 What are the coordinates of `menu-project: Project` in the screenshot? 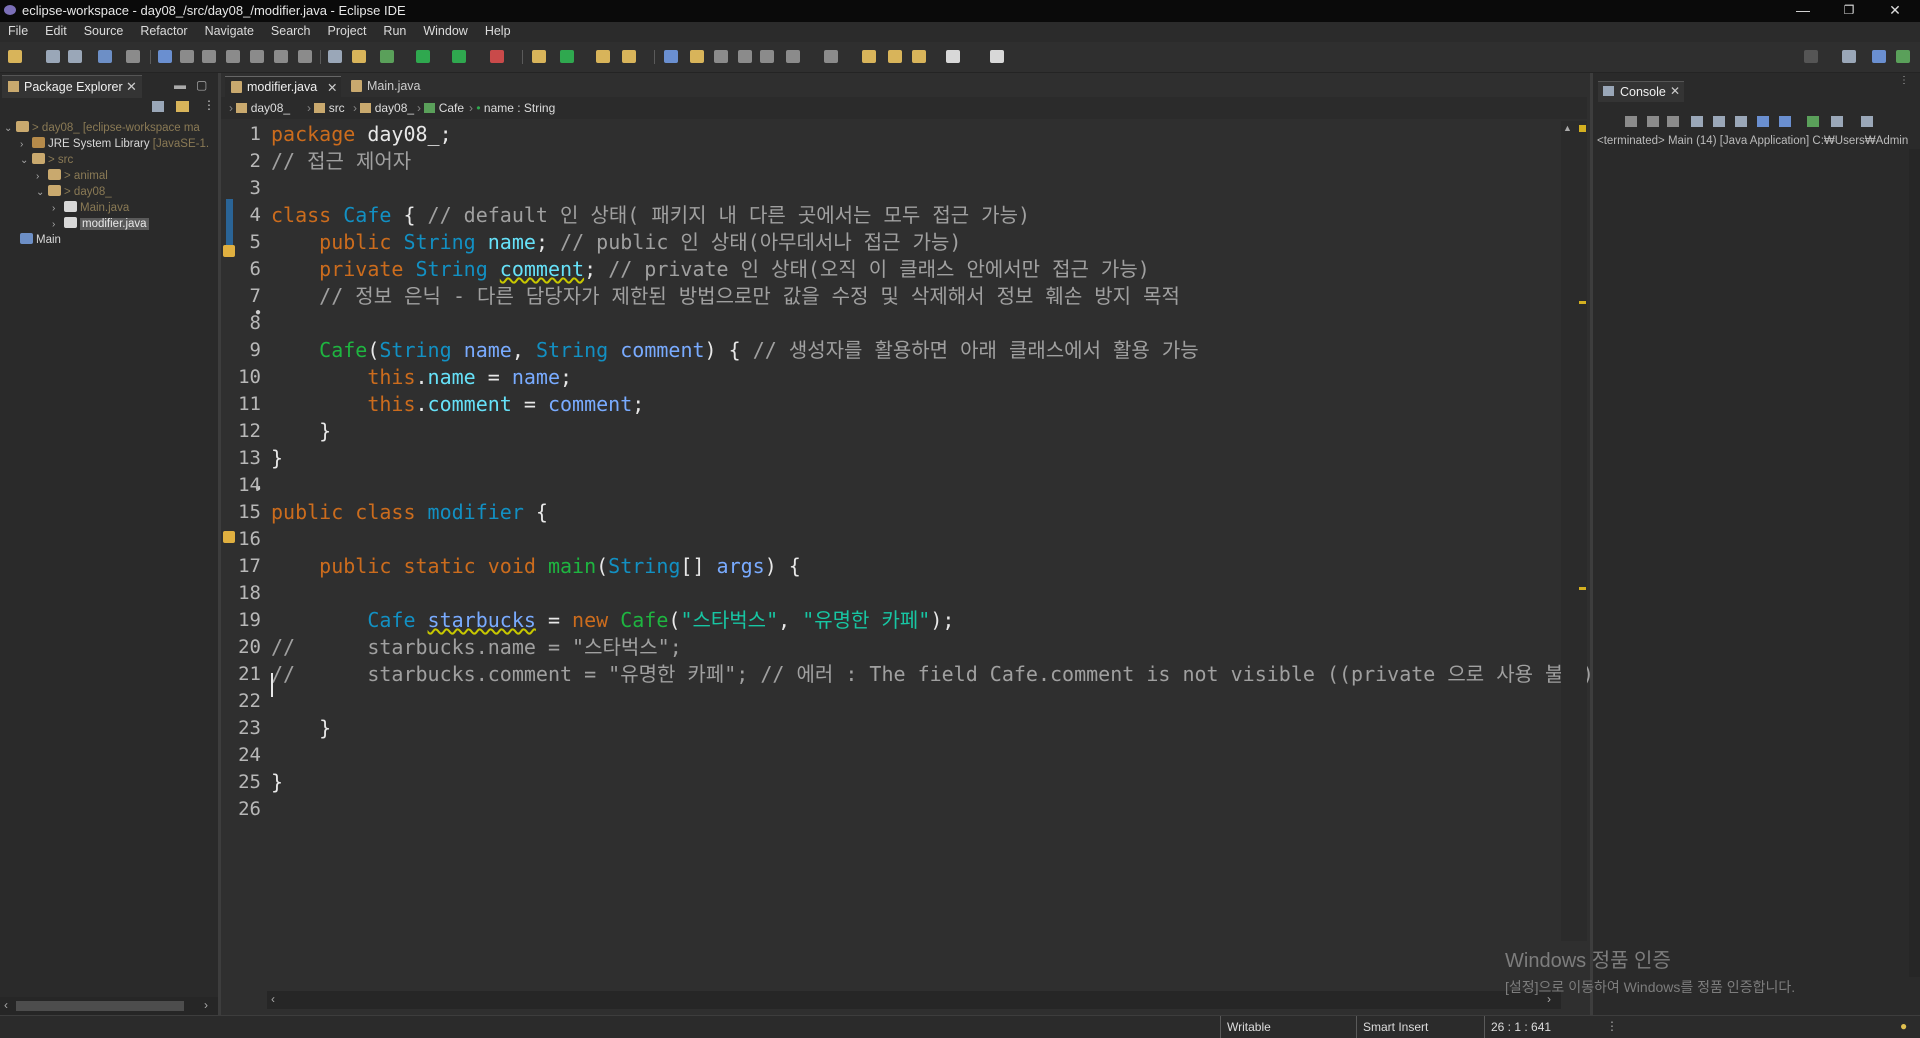 It's located at (348, 30).